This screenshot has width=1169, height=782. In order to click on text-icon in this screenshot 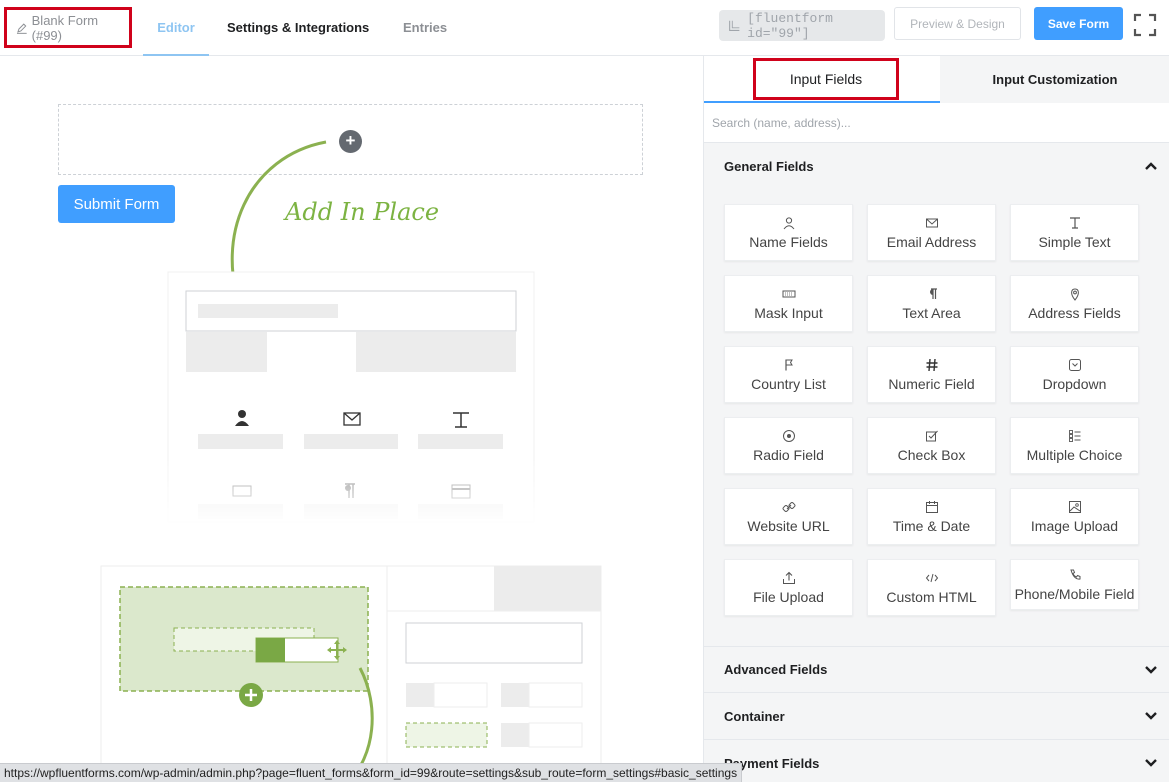, I will do `click(1074, 222)`.